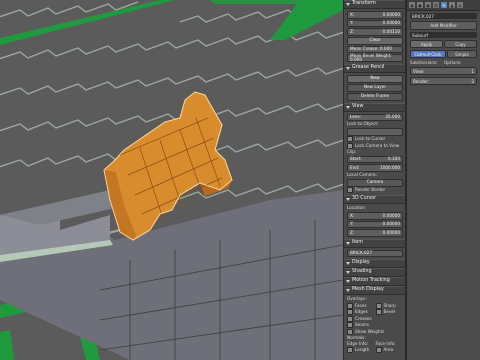 This screenshot has width=480, height=360. I want to click on faces-checkbox: Faces, so click(361, 305).